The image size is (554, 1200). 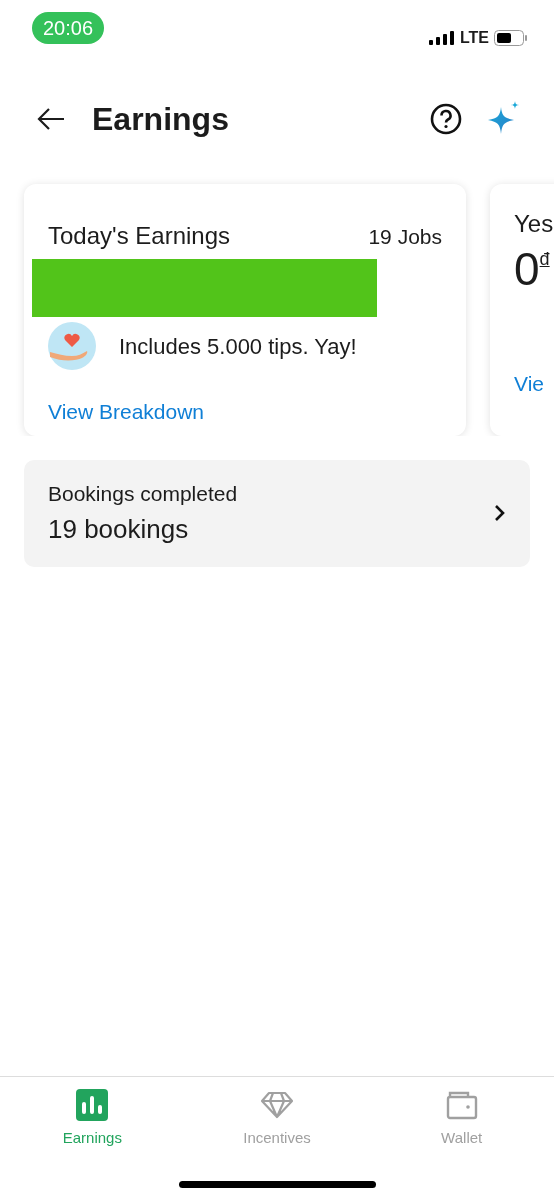 I want to click on diamond-icon, so click(x=277, y=1105).